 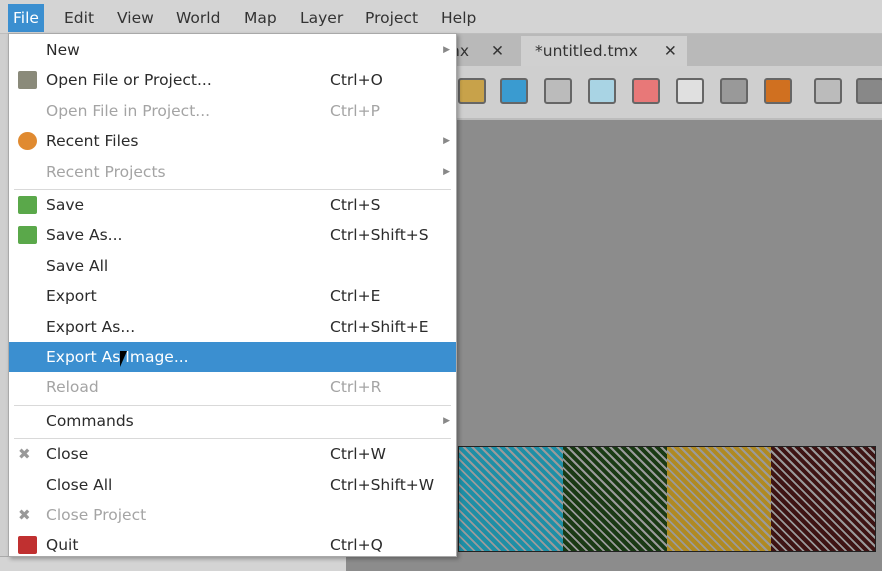 I want to click on menu-item-save-as: Save As... Ctrl+Shift+S, so click(x=232, y=235).